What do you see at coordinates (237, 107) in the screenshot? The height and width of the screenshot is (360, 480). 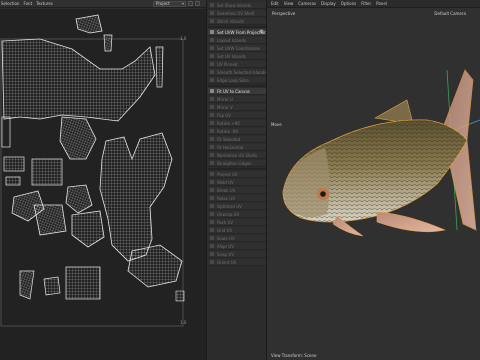 I see `tool-item: Mirror V` at bounding box center [237, 107].